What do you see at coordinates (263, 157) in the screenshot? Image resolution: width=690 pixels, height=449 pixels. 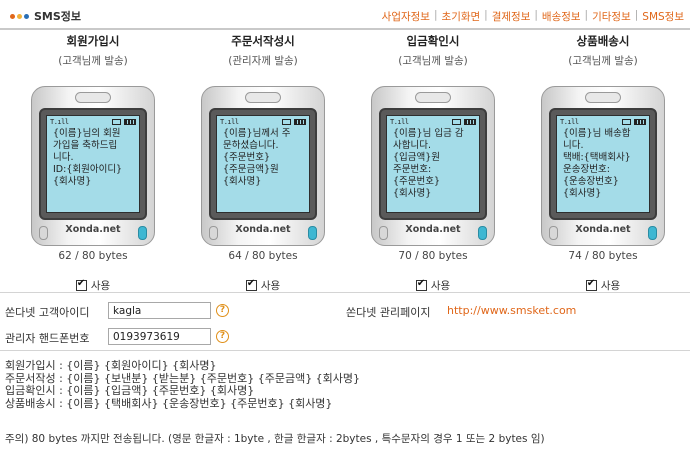 I see `sms-message-text: {이름}님께서 주 문하셨습니다. {주문번호} {주문금액}원 {회사명}` at bounding box center [263, 157].